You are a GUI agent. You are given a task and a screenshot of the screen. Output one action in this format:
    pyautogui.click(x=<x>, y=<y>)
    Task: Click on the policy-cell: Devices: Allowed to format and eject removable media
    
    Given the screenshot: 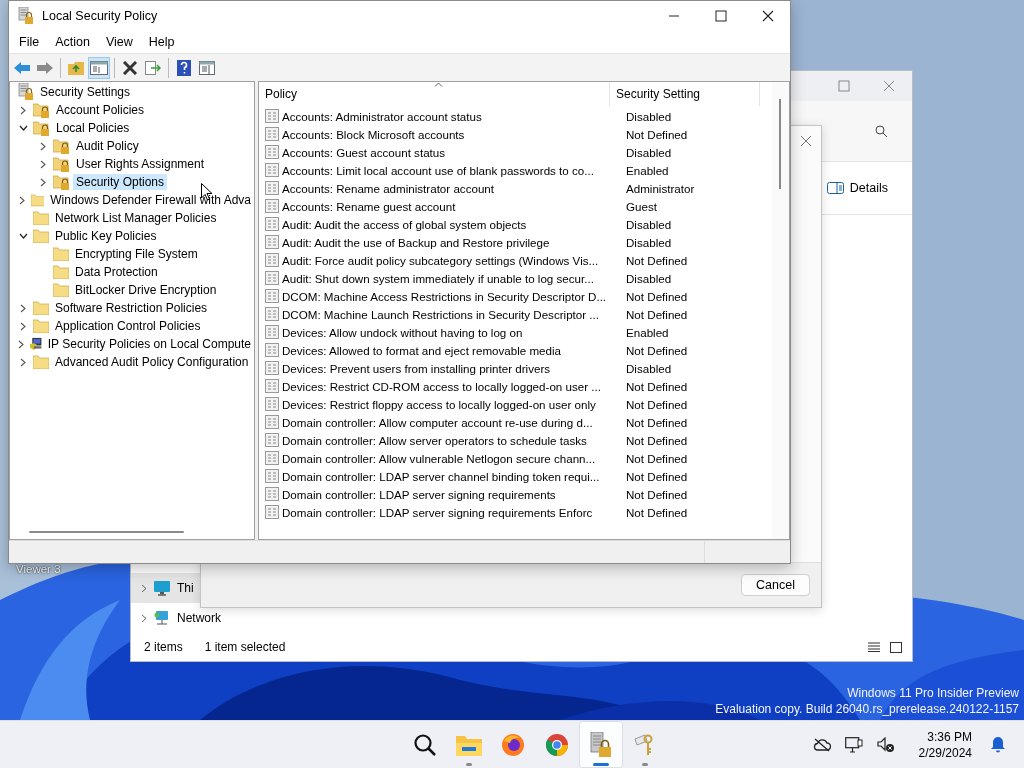 What is the action you would take?
    pyautogui.click(x=449, y=350)
    